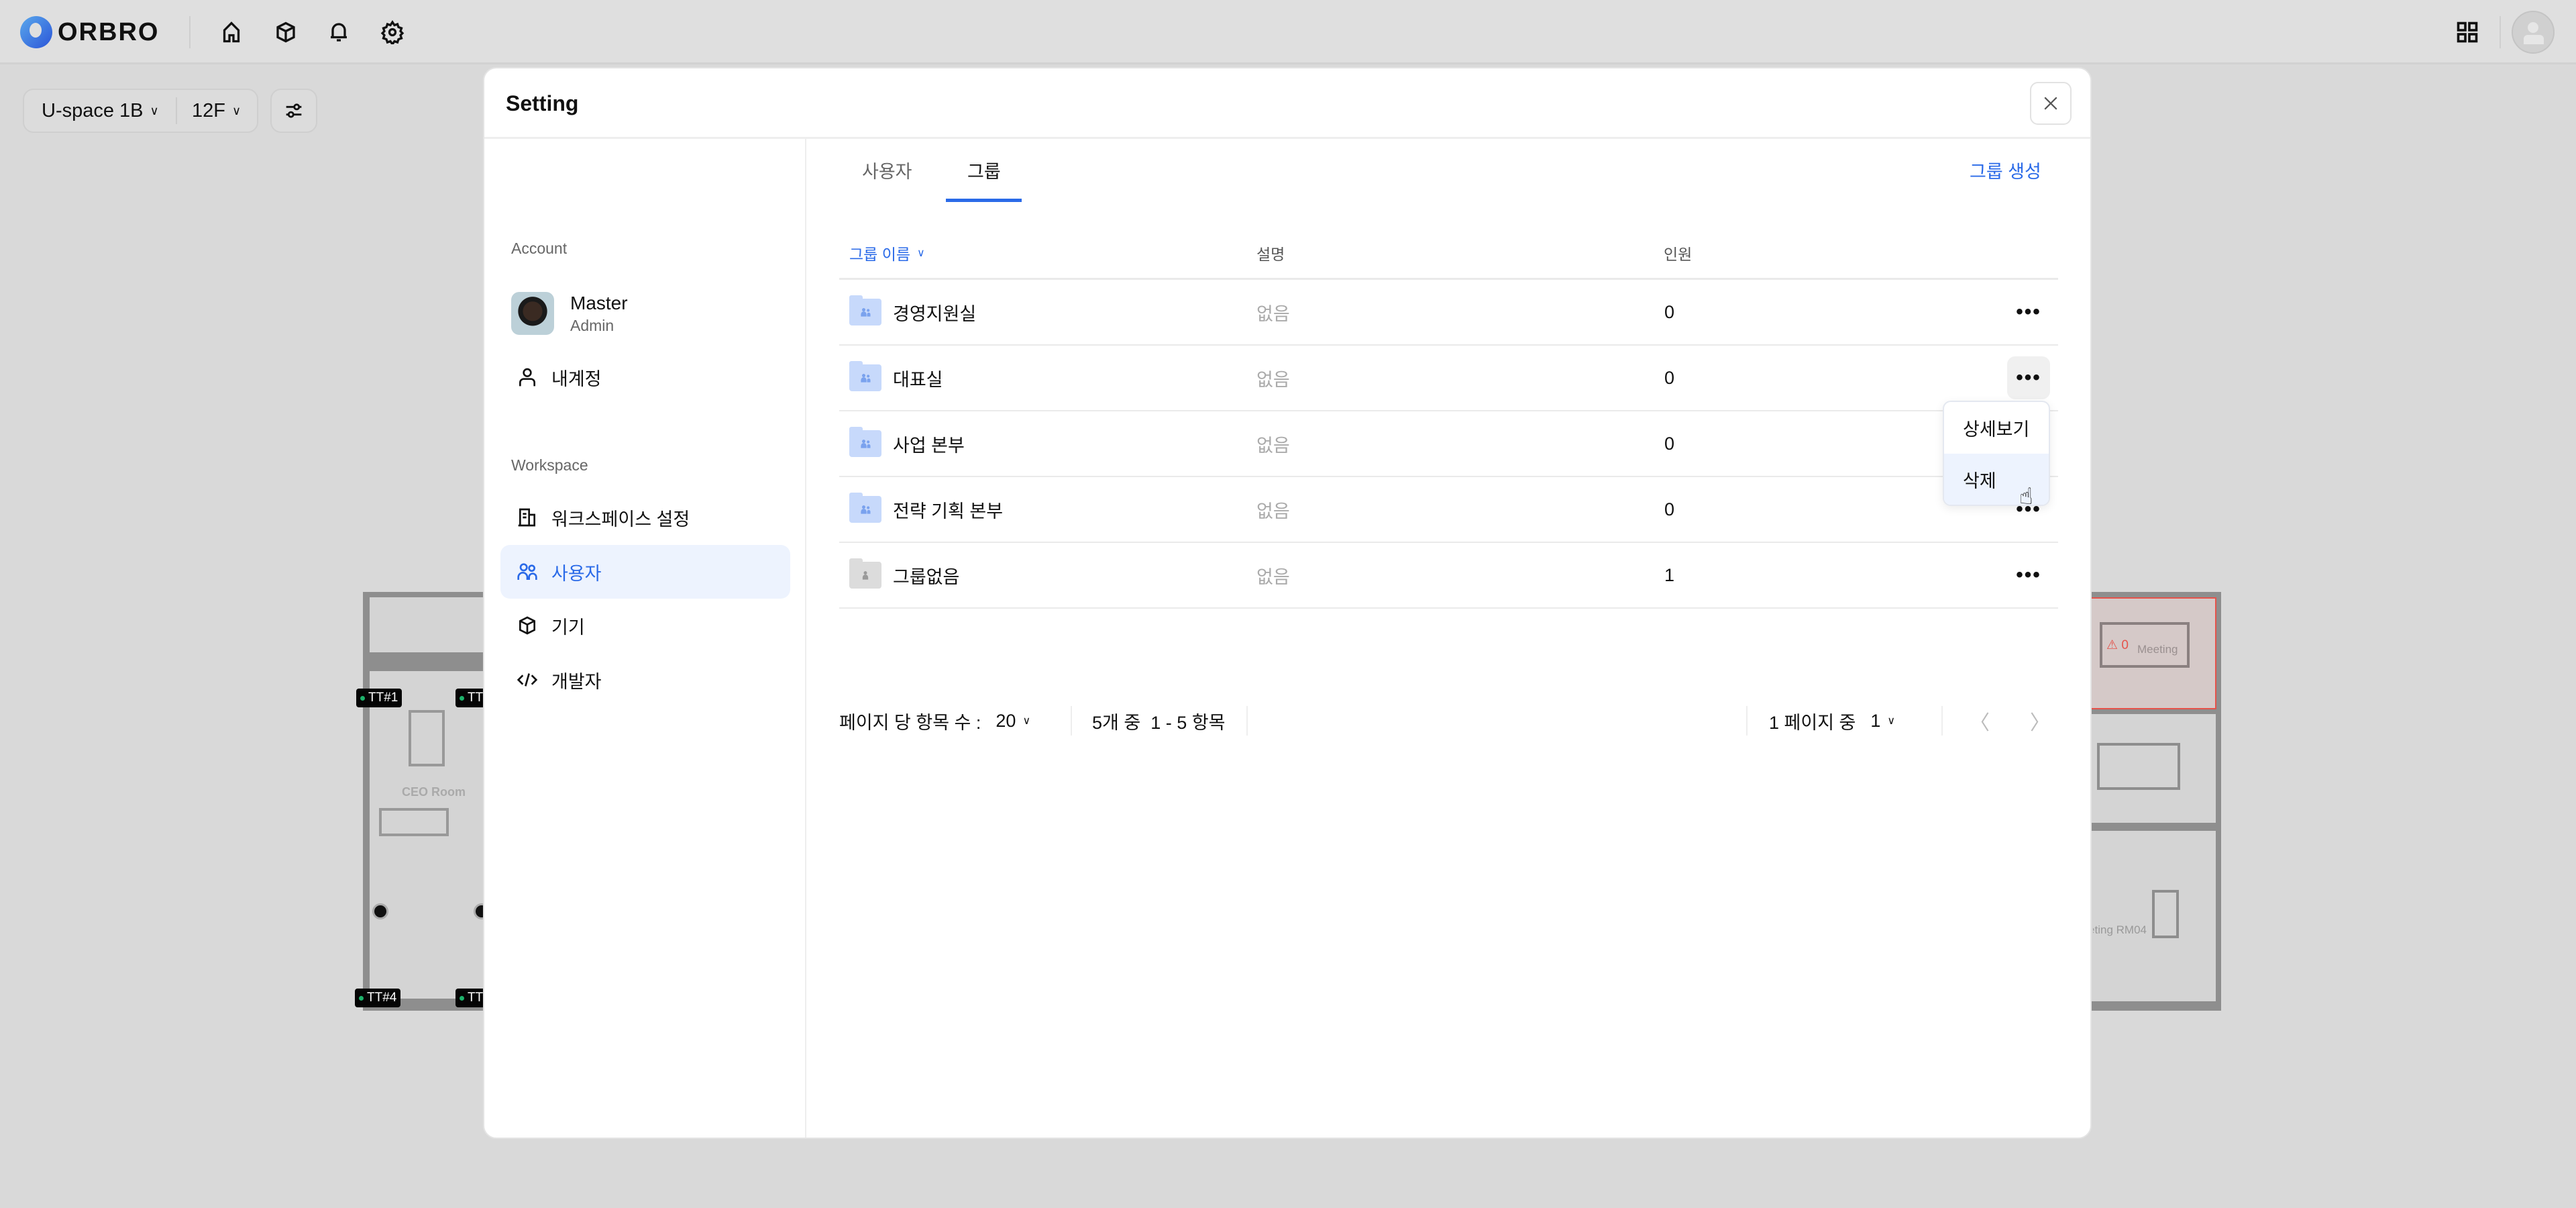  Describe the element at coordinates (392, 32) in the screenshot. I see `gear-icon` at that location.